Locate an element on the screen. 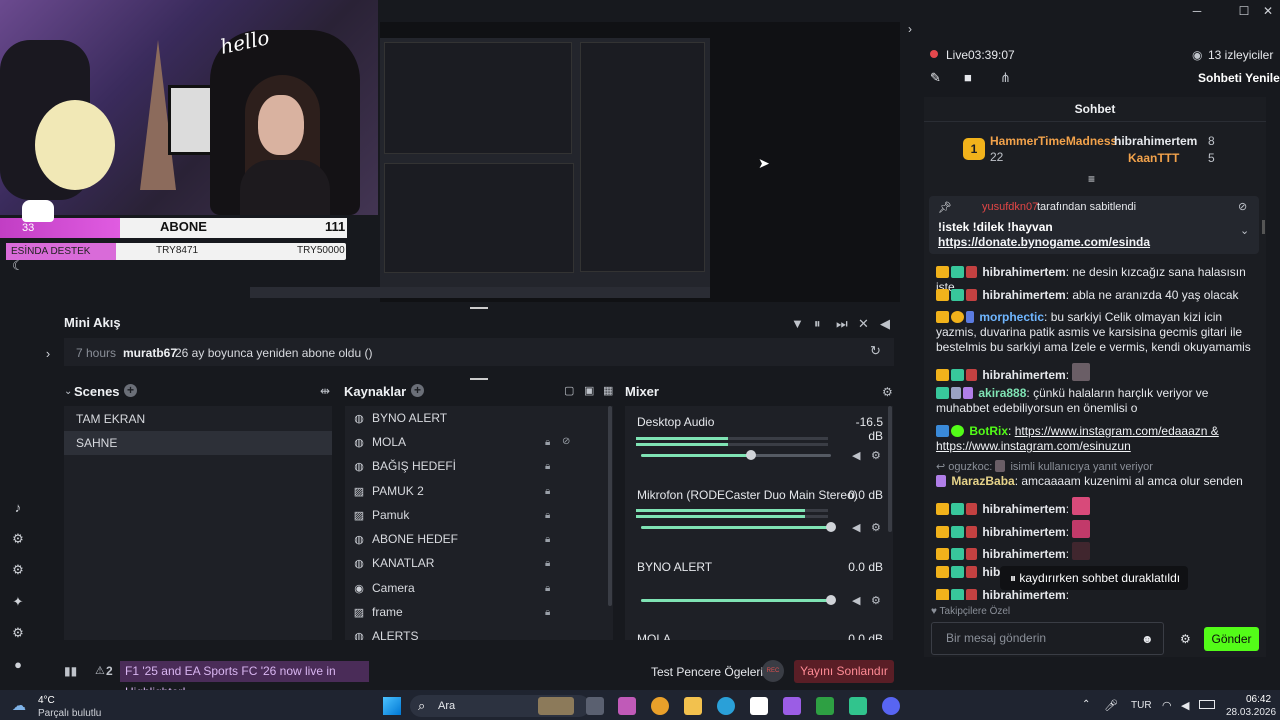 The image size is (1280, 720). expand-pinned-icon: ⌄ is located at coordinates (1244, 230).